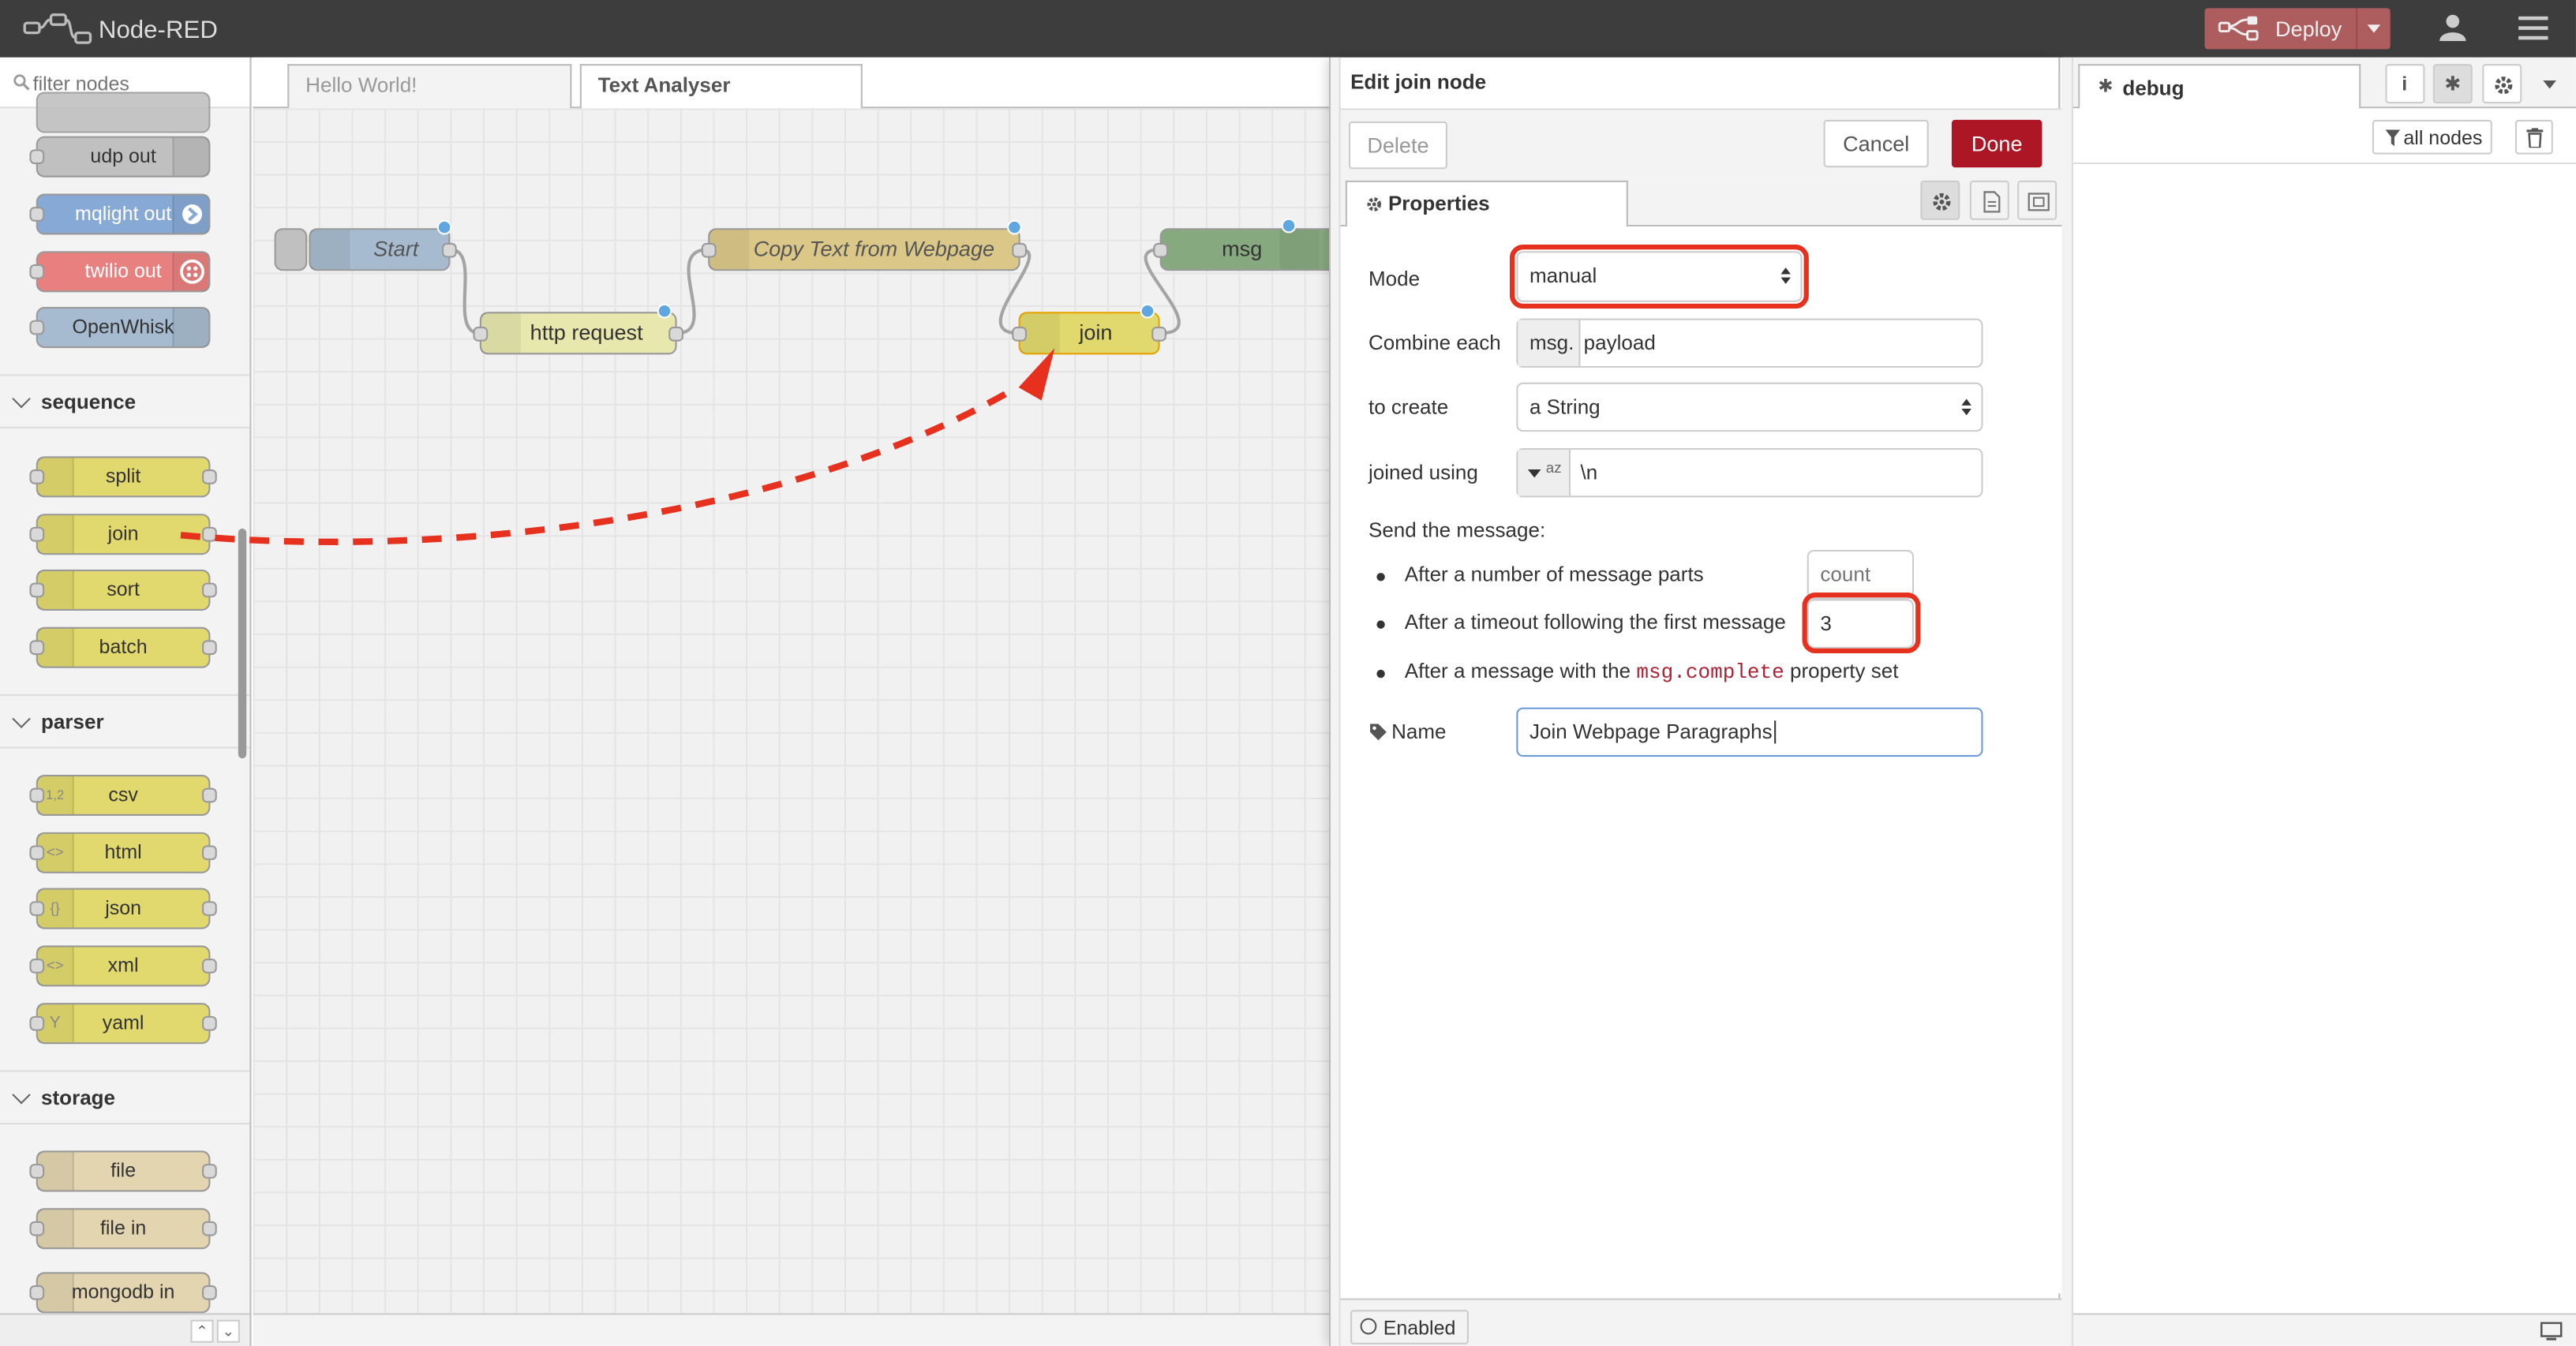  I want to click on arrow-right-icon, so click(190, 214).